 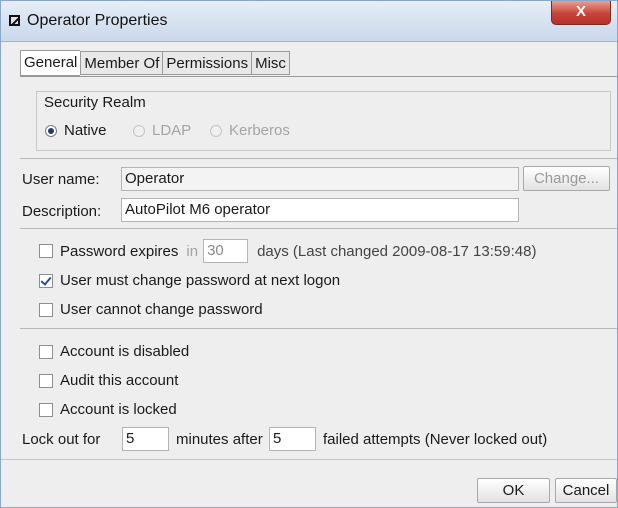 I want to click on account-locked-label: Account is locked, so click(x=118, y=409).